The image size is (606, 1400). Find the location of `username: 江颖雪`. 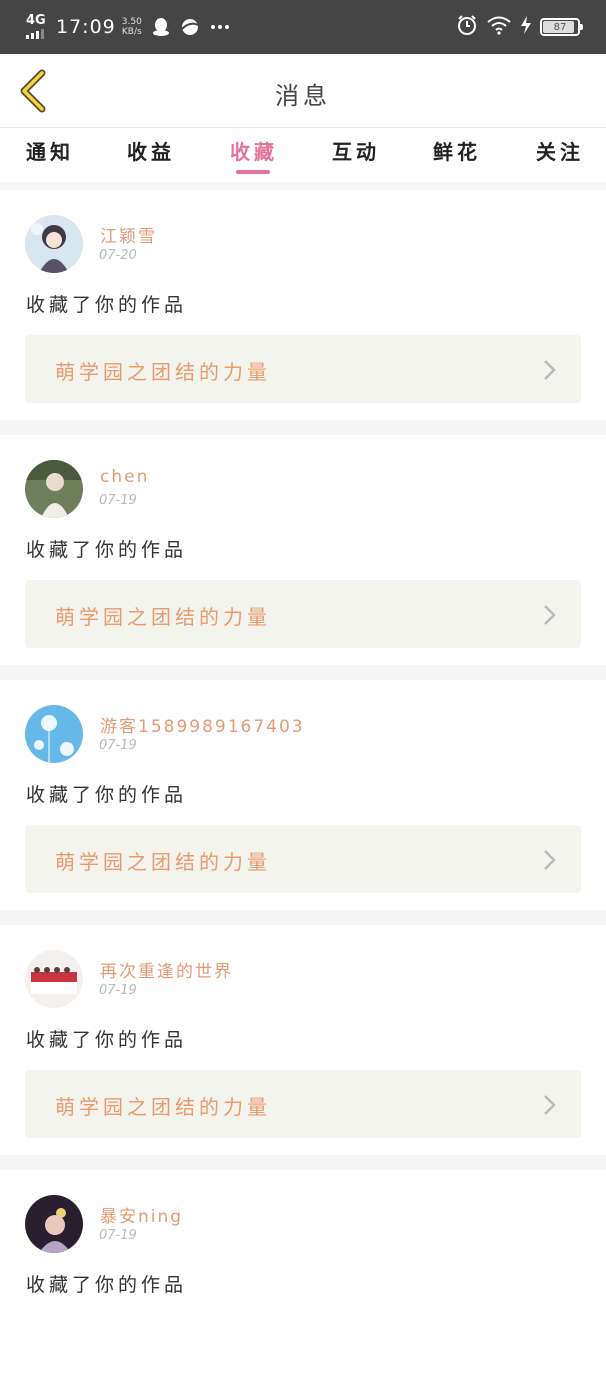

username: 江颖雪 is located at coordinates (128, 234).